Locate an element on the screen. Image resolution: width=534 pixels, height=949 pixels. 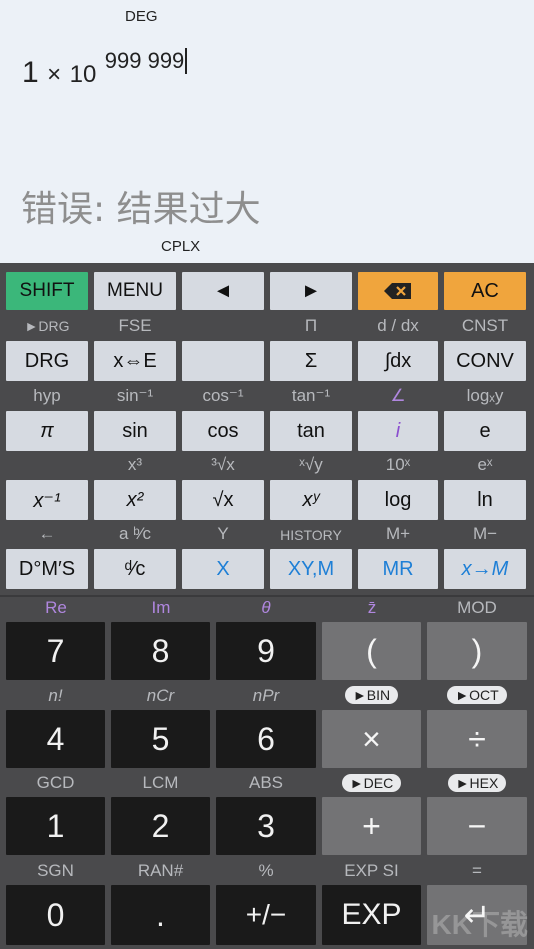
pi-key: π is located at coordinates (47, 431).